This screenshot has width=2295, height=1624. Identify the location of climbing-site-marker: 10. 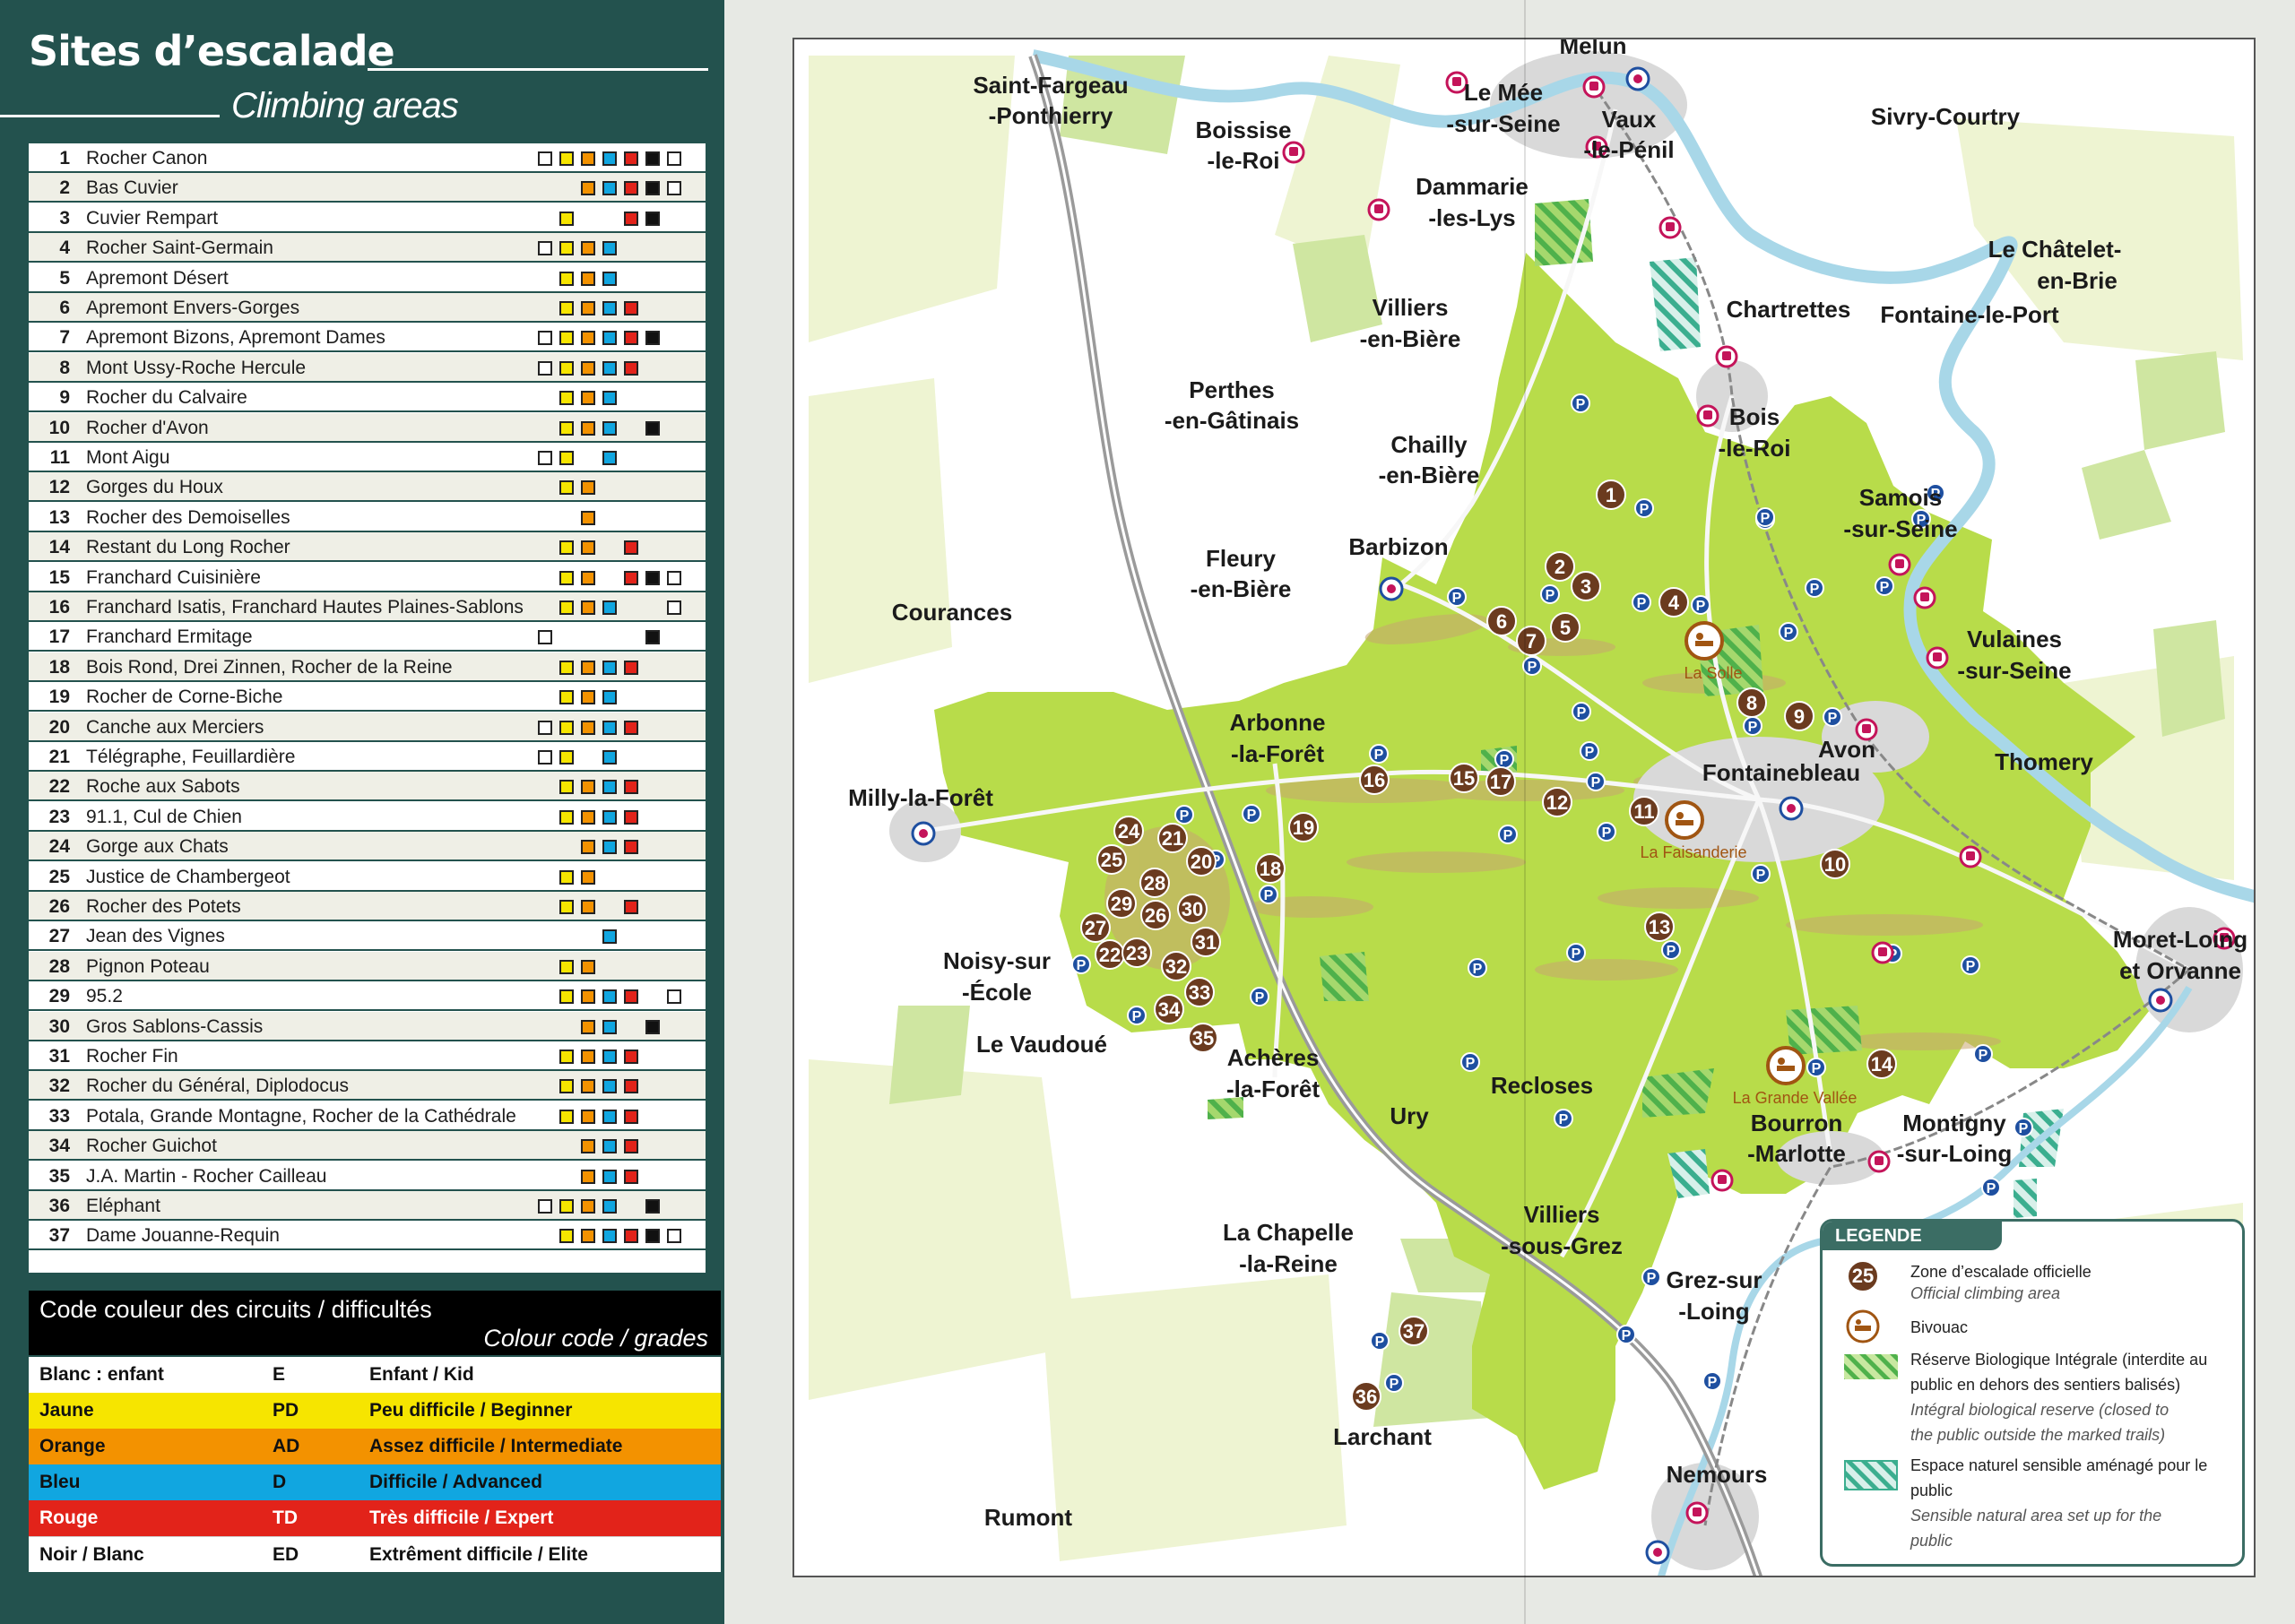
(1835, 864).